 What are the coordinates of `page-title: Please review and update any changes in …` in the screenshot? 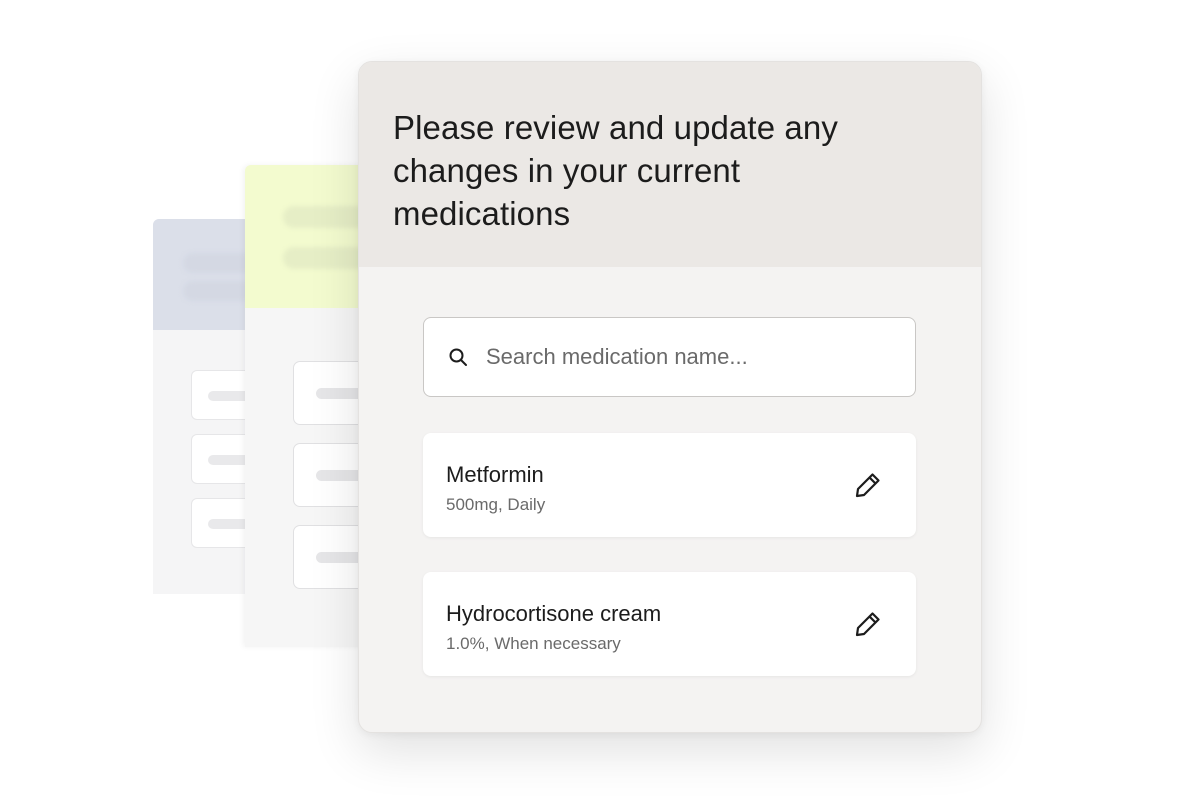 It's located at (615, 170).